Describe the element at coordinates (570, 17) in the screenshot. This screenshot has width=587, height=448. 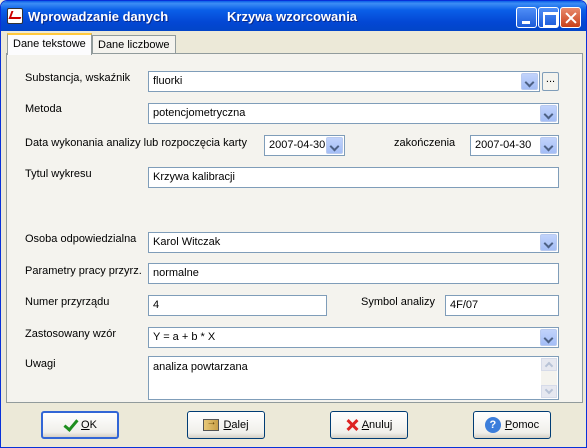
I see `close-button` at that location.